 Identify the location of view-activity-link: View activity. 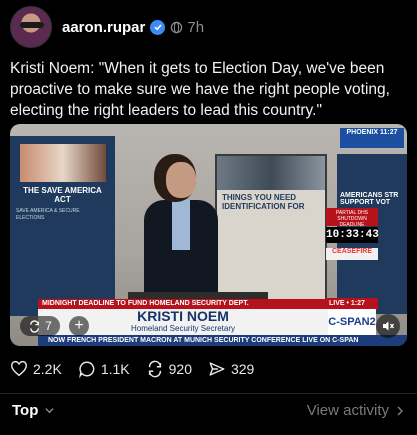
(356, 410).